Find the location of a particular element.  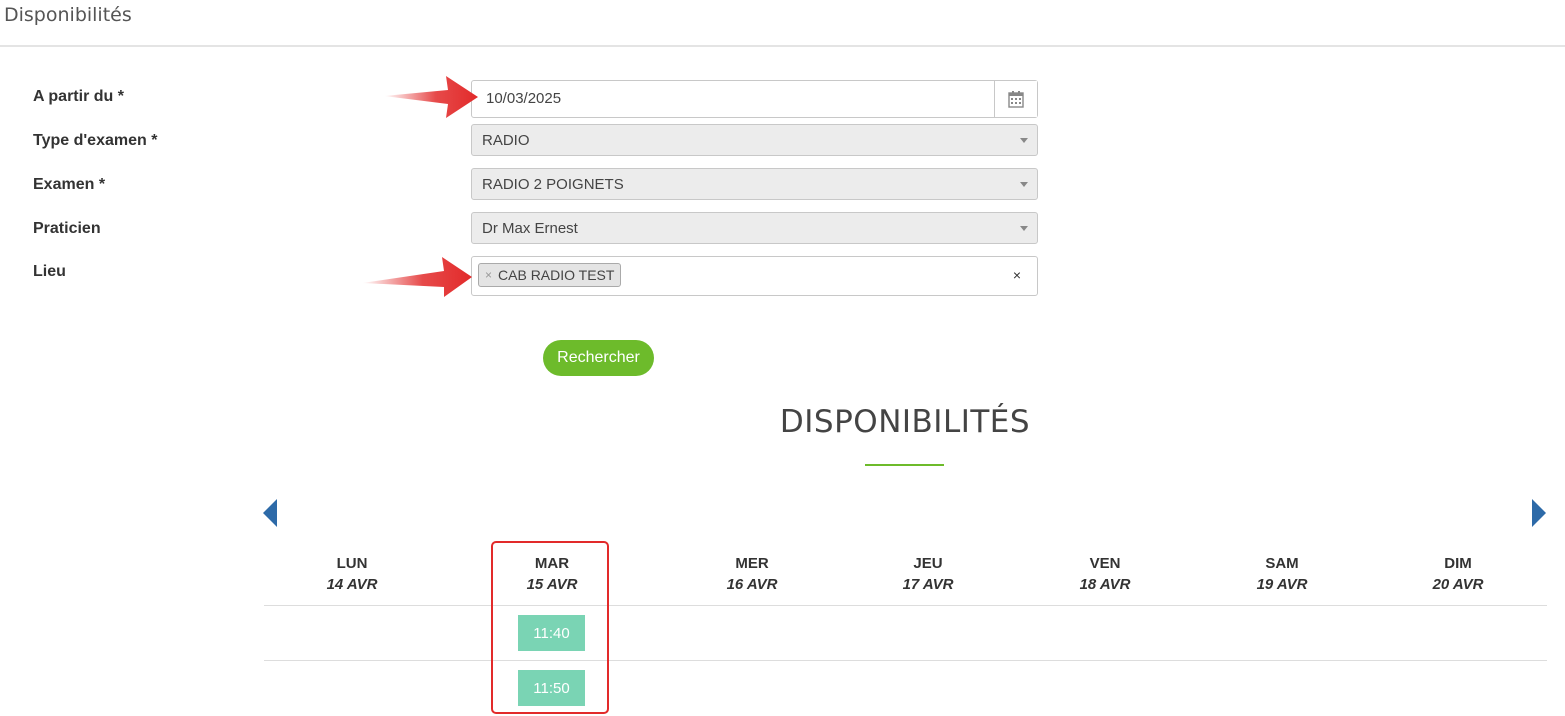

calendar-icon is located at coordinates (1016, 99).